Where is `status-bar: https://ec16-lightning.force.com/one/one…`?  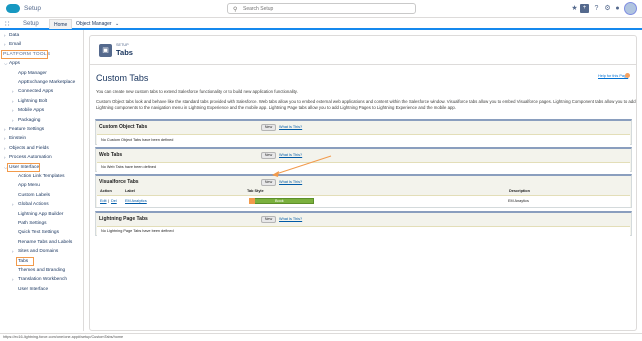
status-bar: https://ec16-lightning.force.com/one/one… is located at coordinates (321, 337).